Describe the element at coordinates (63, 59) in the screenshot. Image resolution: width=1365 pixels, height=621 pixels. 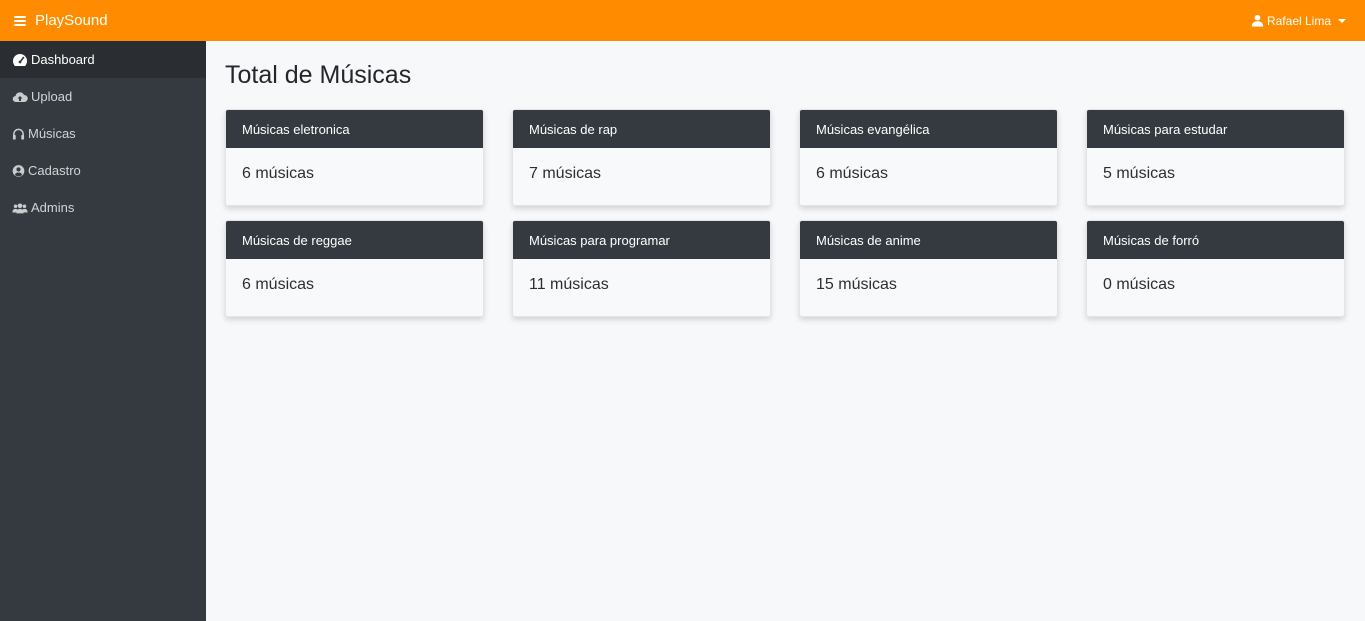
I see `sidebar-item-label: Dashboard` at that location.